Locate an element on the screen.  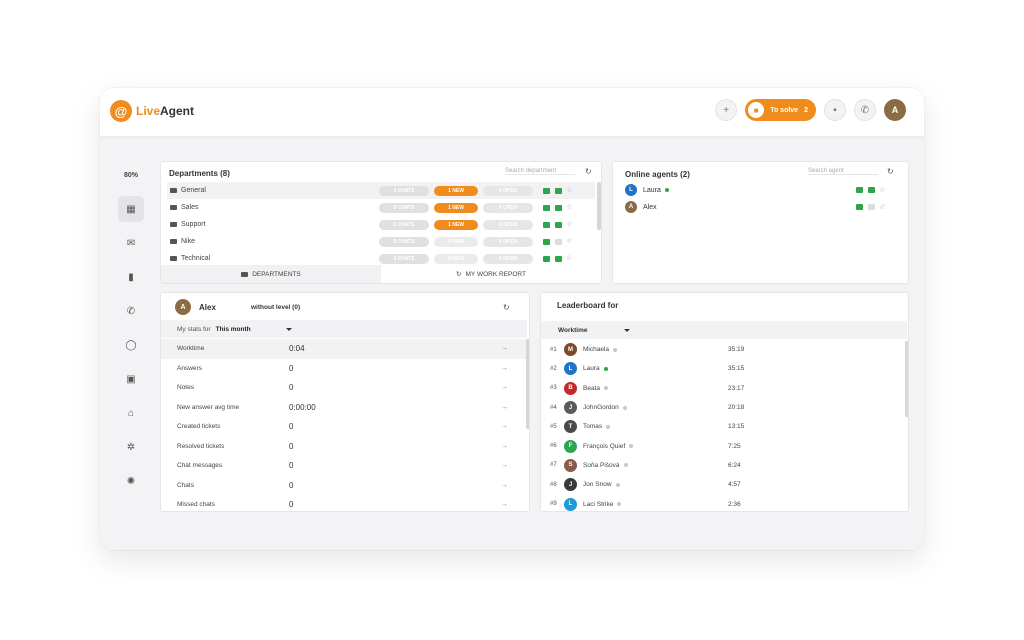
sidebar-item-knowledgebase: ⌂ is located at coordinates (131, 413).